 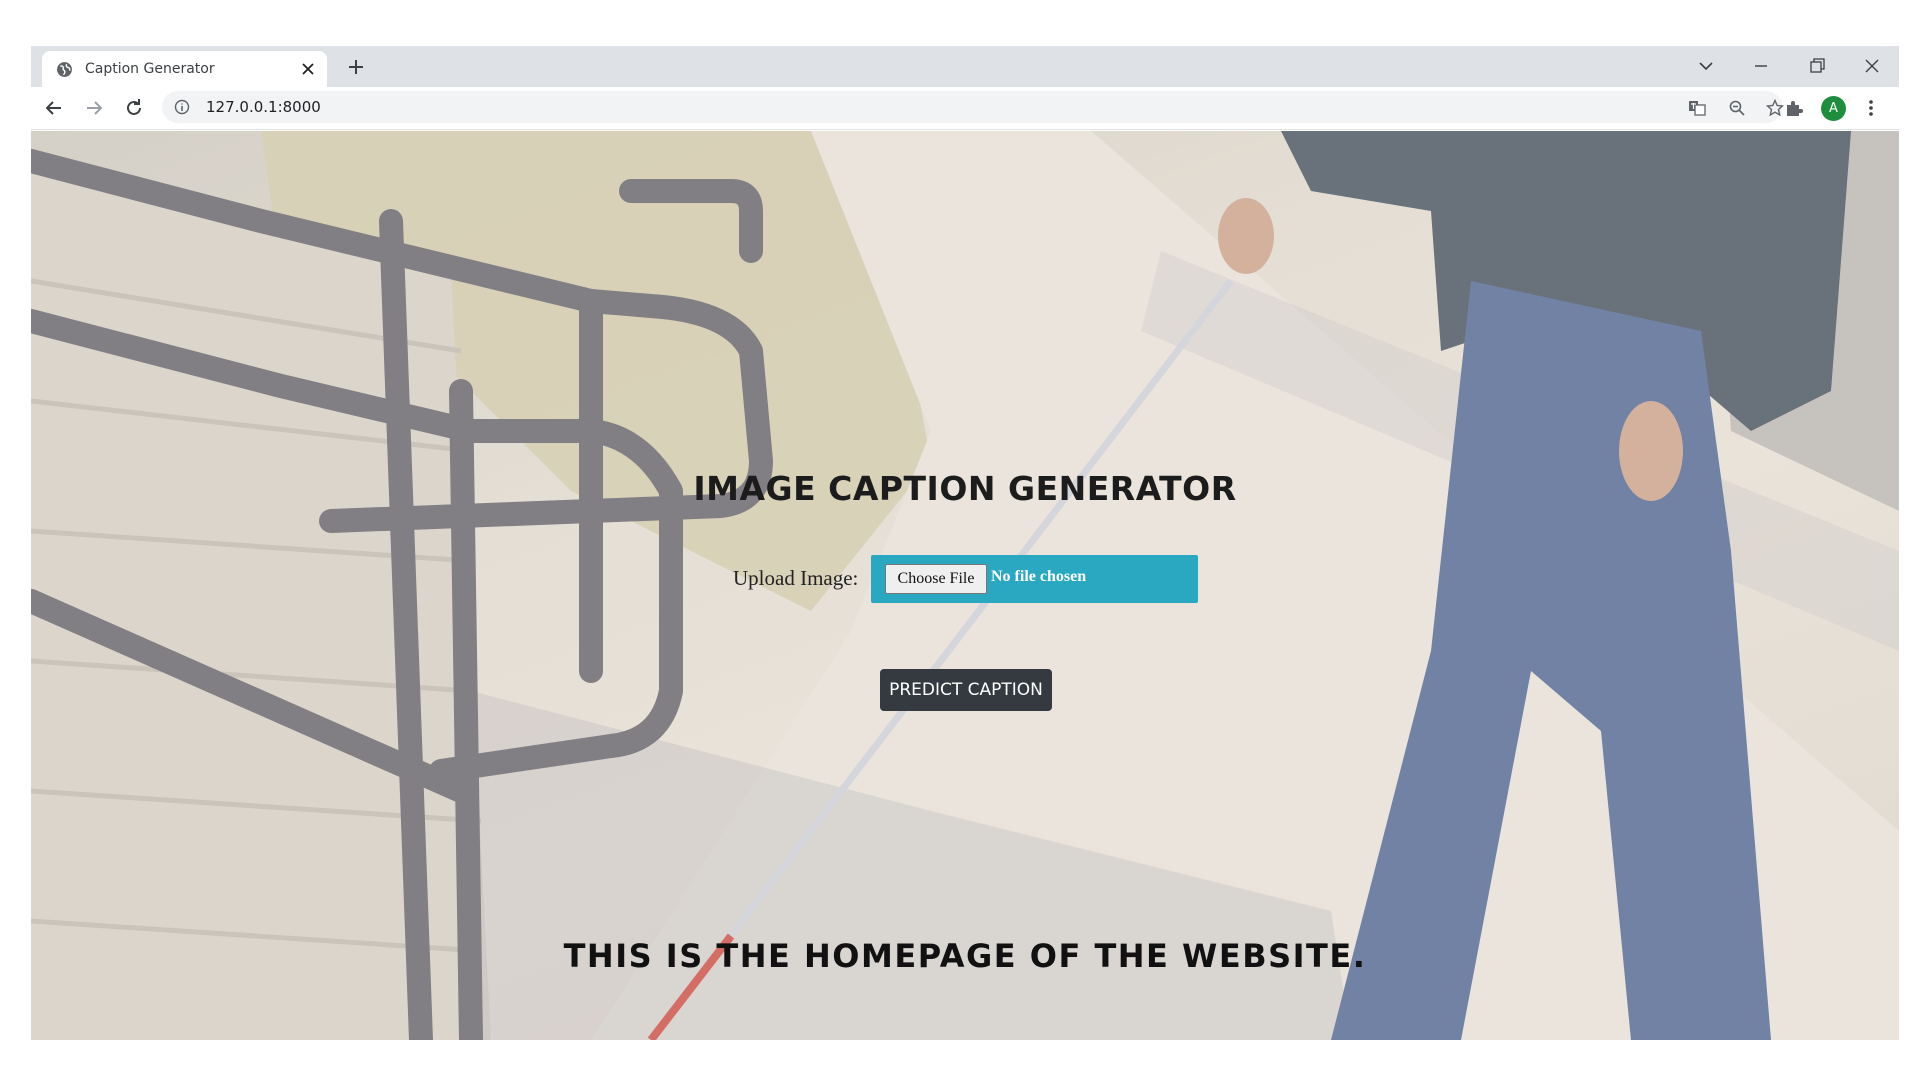 I want to click on upload-label: Upload Image:, so click(x=796, y=578).